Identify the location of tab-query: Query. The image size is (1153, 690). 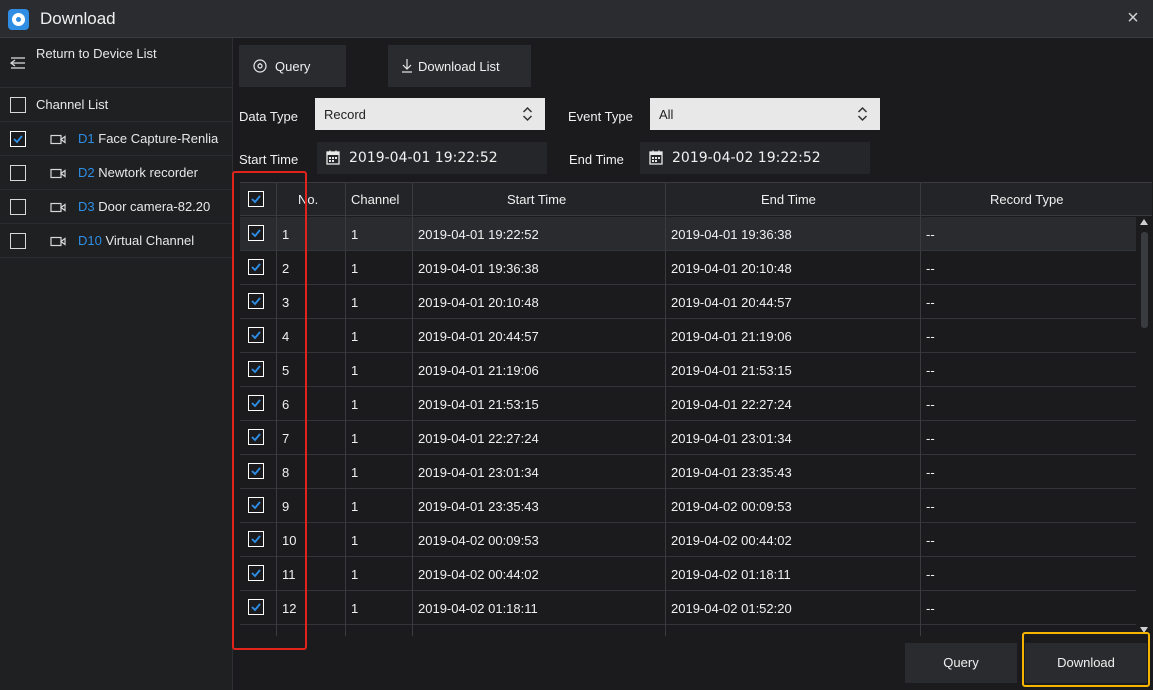
(292, 66).